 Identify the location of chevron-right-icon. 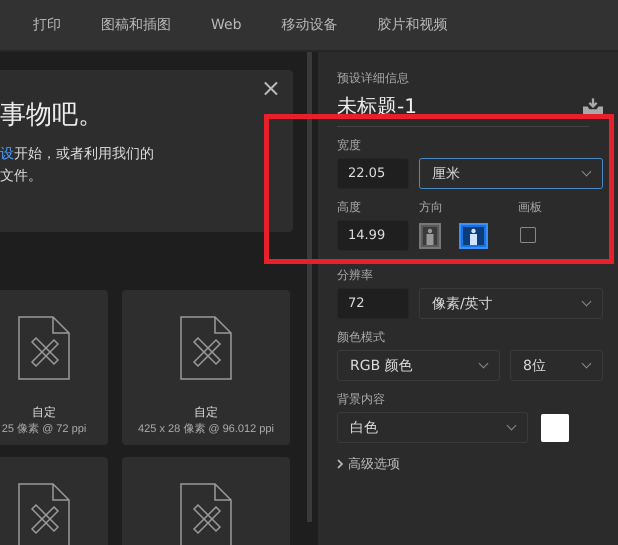
(340, 464).